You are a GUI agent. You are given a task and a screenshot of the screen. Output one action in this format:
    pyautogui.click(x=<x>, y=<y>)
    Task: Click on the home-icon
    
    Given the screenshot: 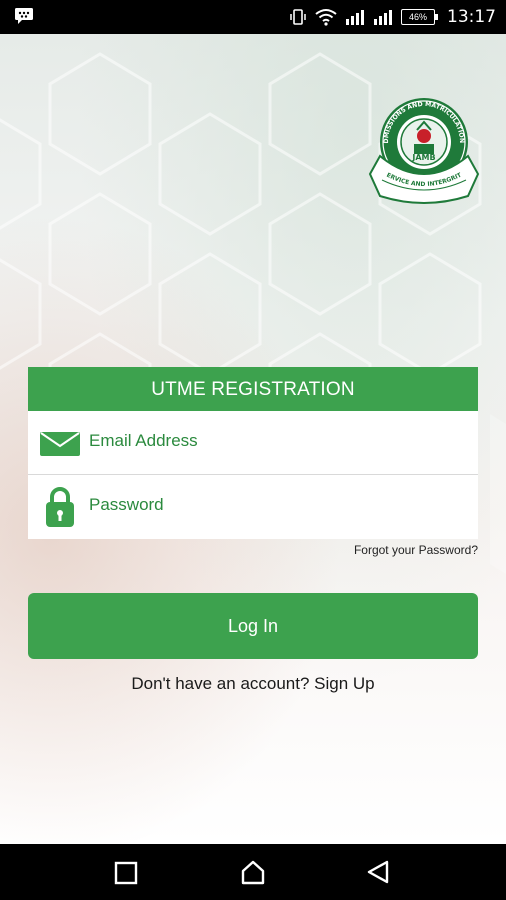 What is the action you would take?
    pyautogui.click(x=253, y=874)
    